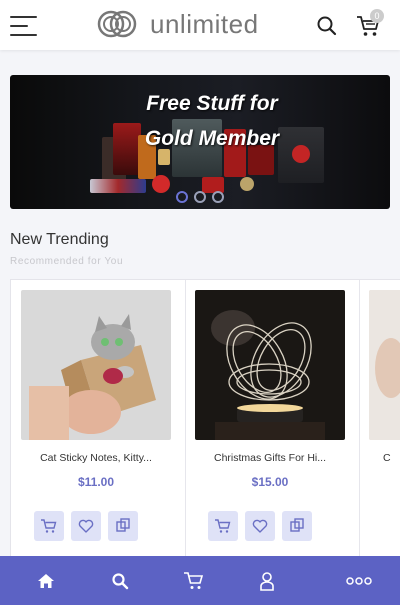 The height and width of the screenshot is (605, 400). What do you see at coordinates (96, 482) in the screenshot?
I see `product-price: $11.00` at bounding box center [96, 482].